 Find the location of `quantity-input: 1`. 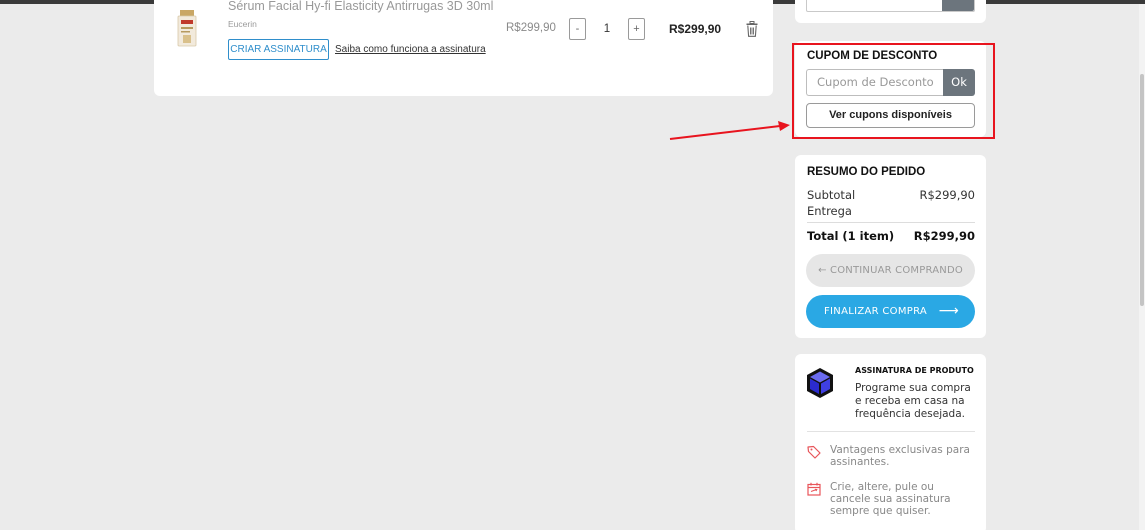

quantity-input: 1 is located at coordinates (607, 29).